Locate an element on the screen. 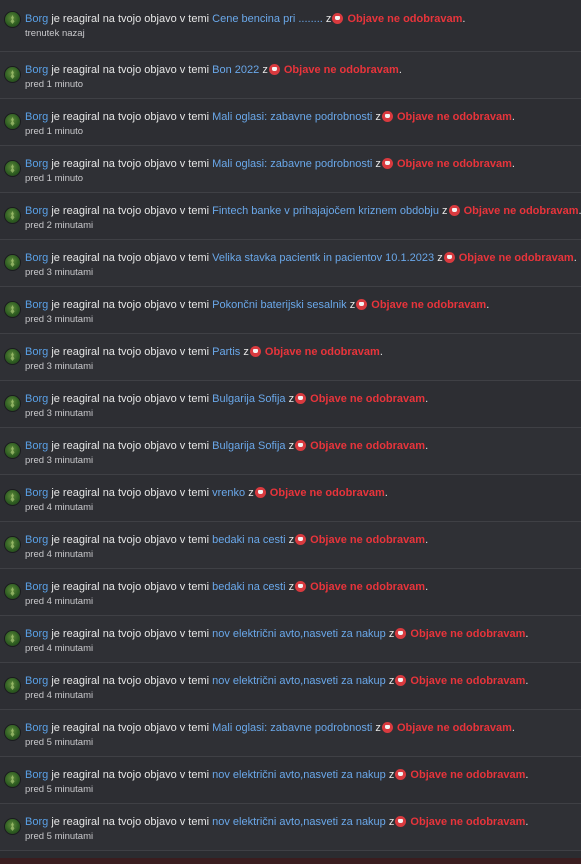 The width and height of the screenshot is (581, 864). topic-link: Bon 2022 is located at coordinates (235, 70).